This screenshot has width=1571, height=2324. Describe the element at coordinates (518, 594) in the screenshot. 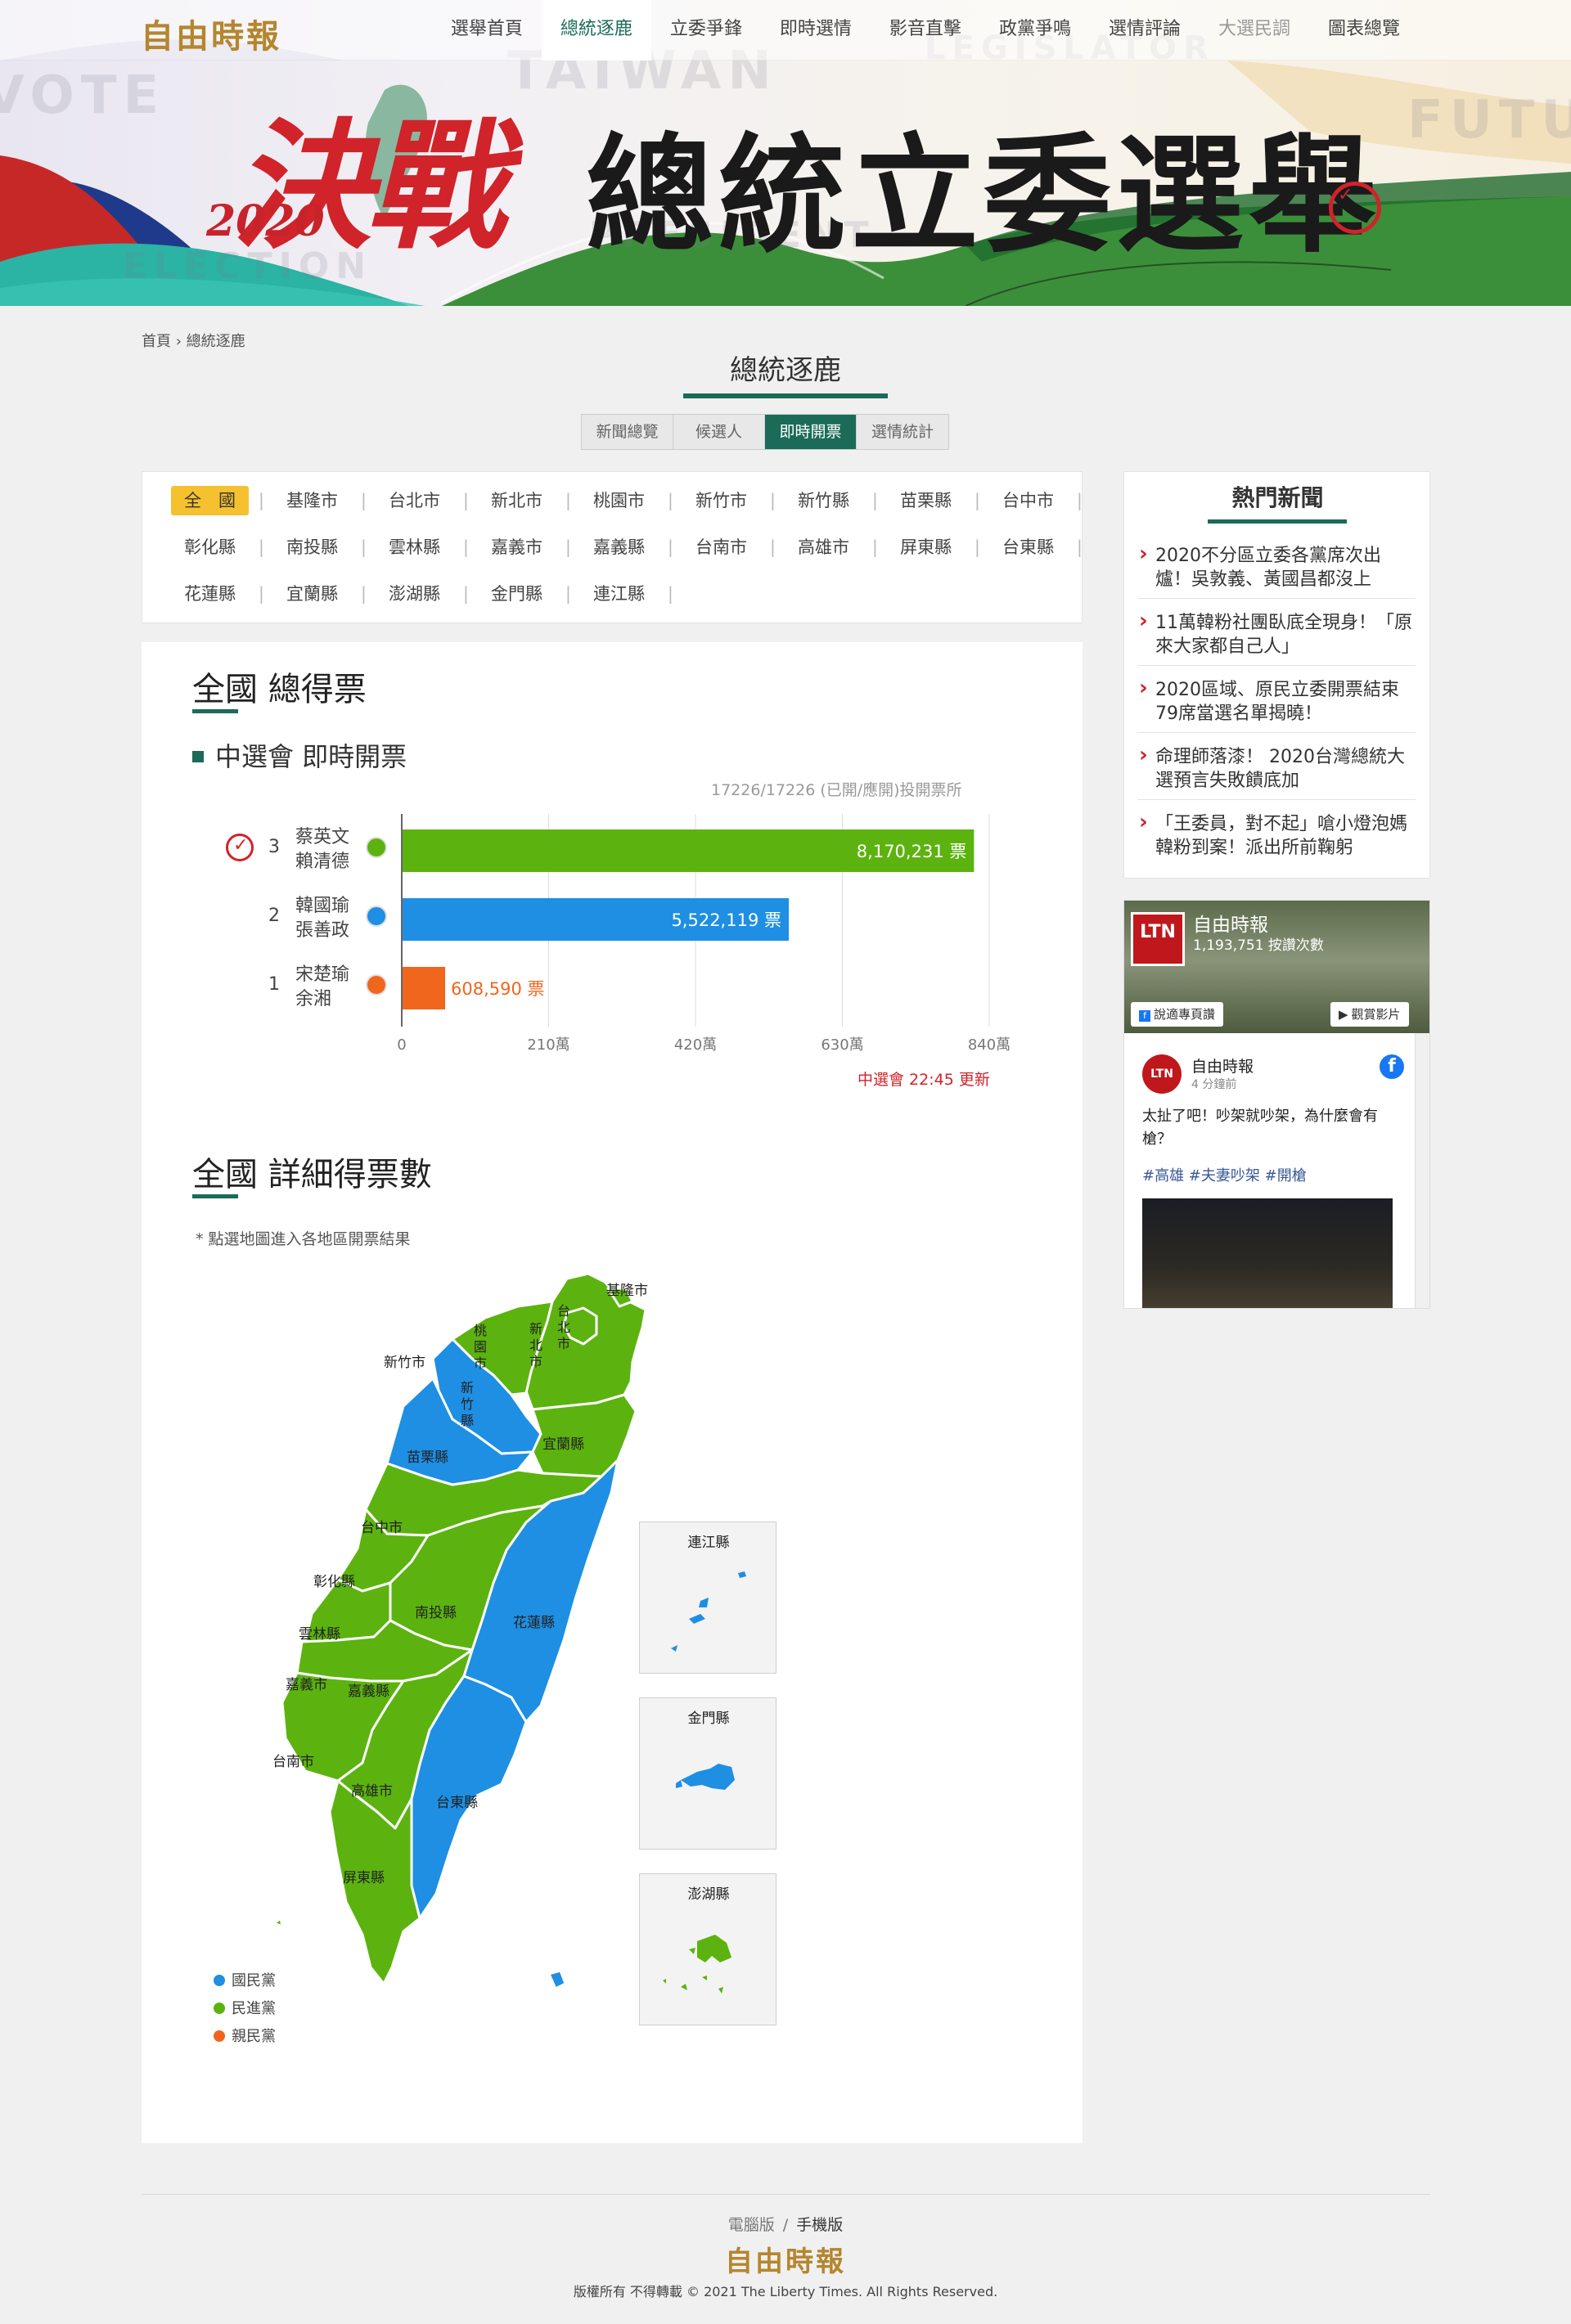

I see `region-option: 金門縣` at that location.